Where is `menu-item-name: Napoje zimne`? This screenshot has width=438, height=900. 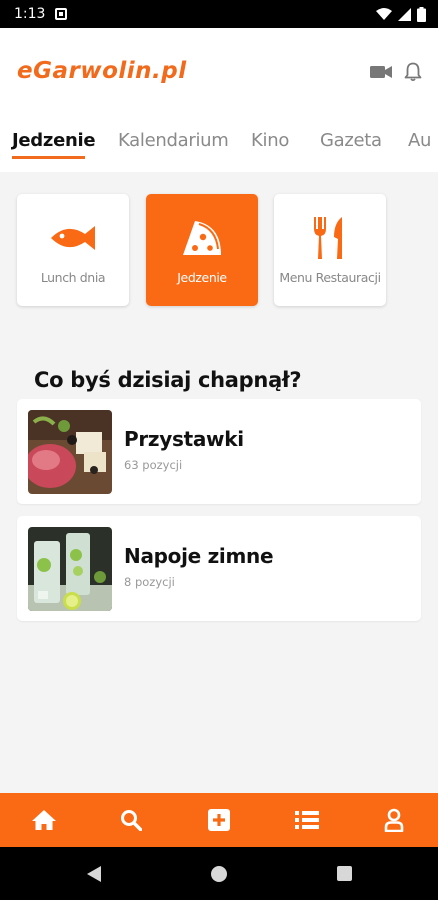
menu-item-name: Napoje zimne is located at coordinates (199, 556).